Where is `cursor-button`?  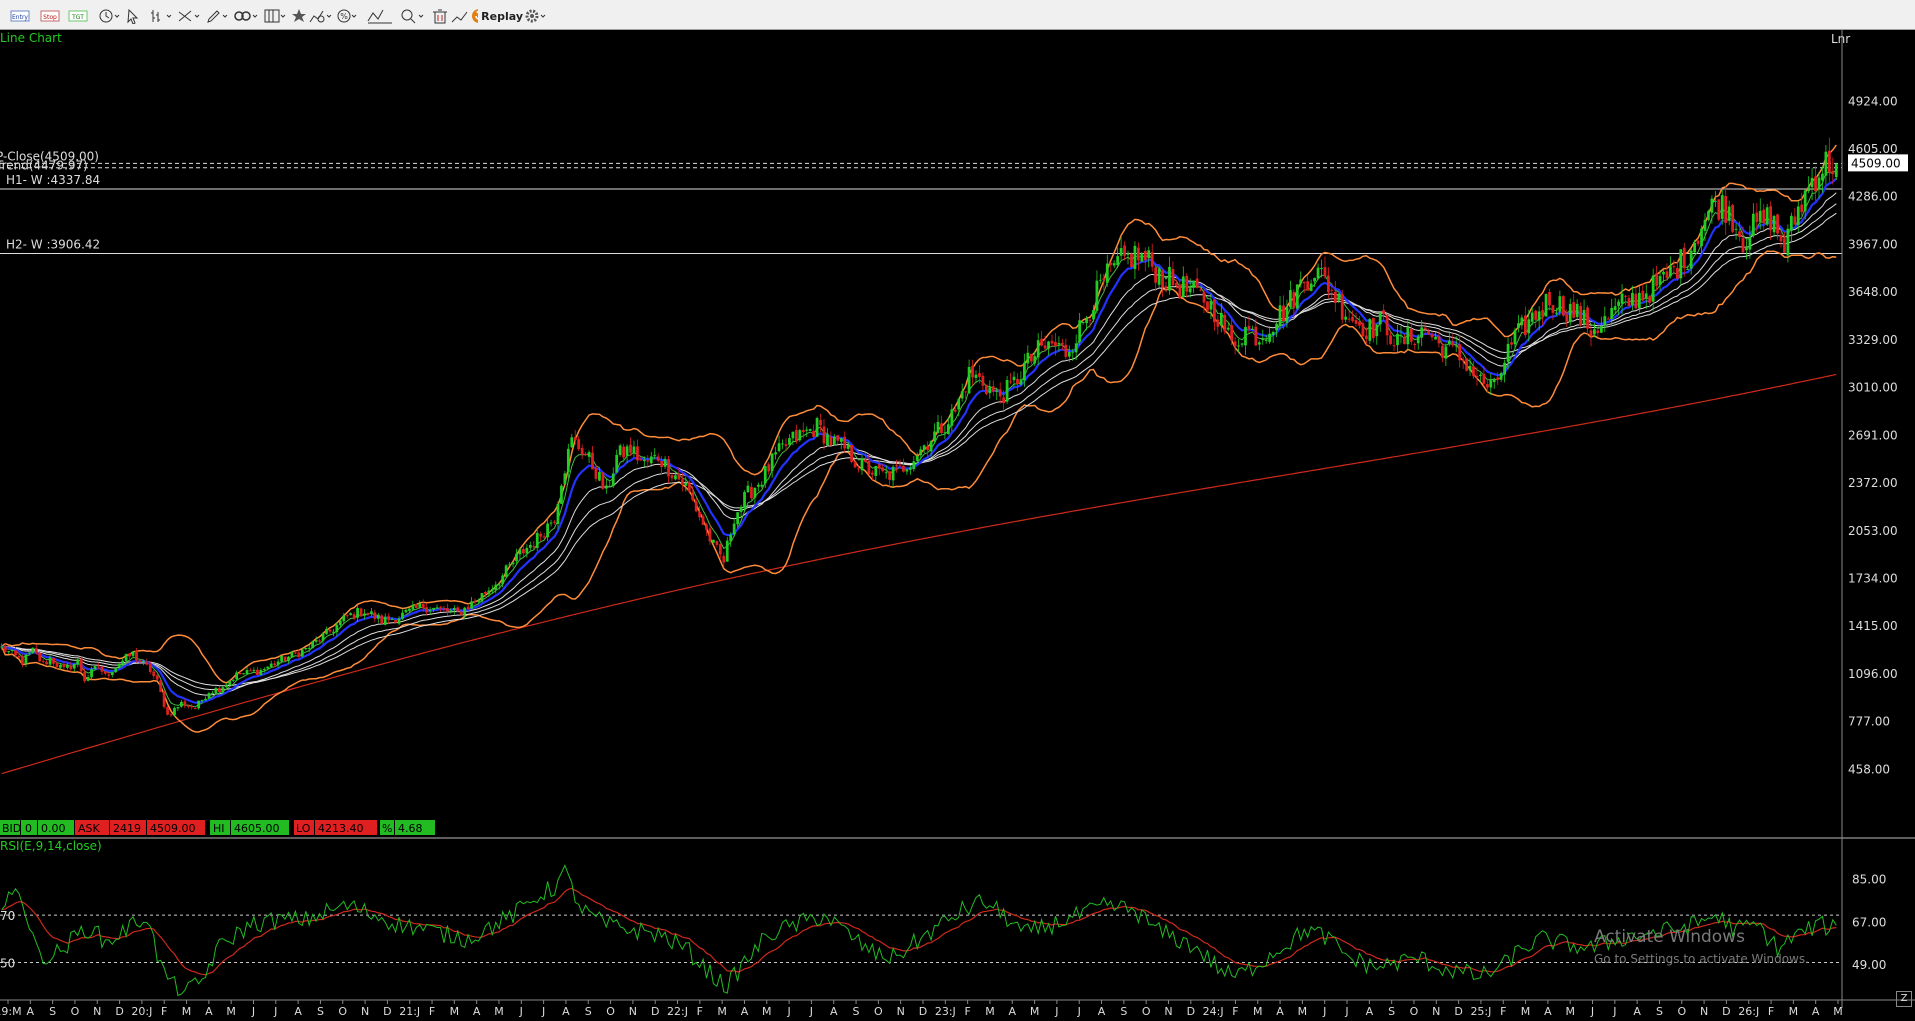
cursor-button is located at coordinates (134, 16).